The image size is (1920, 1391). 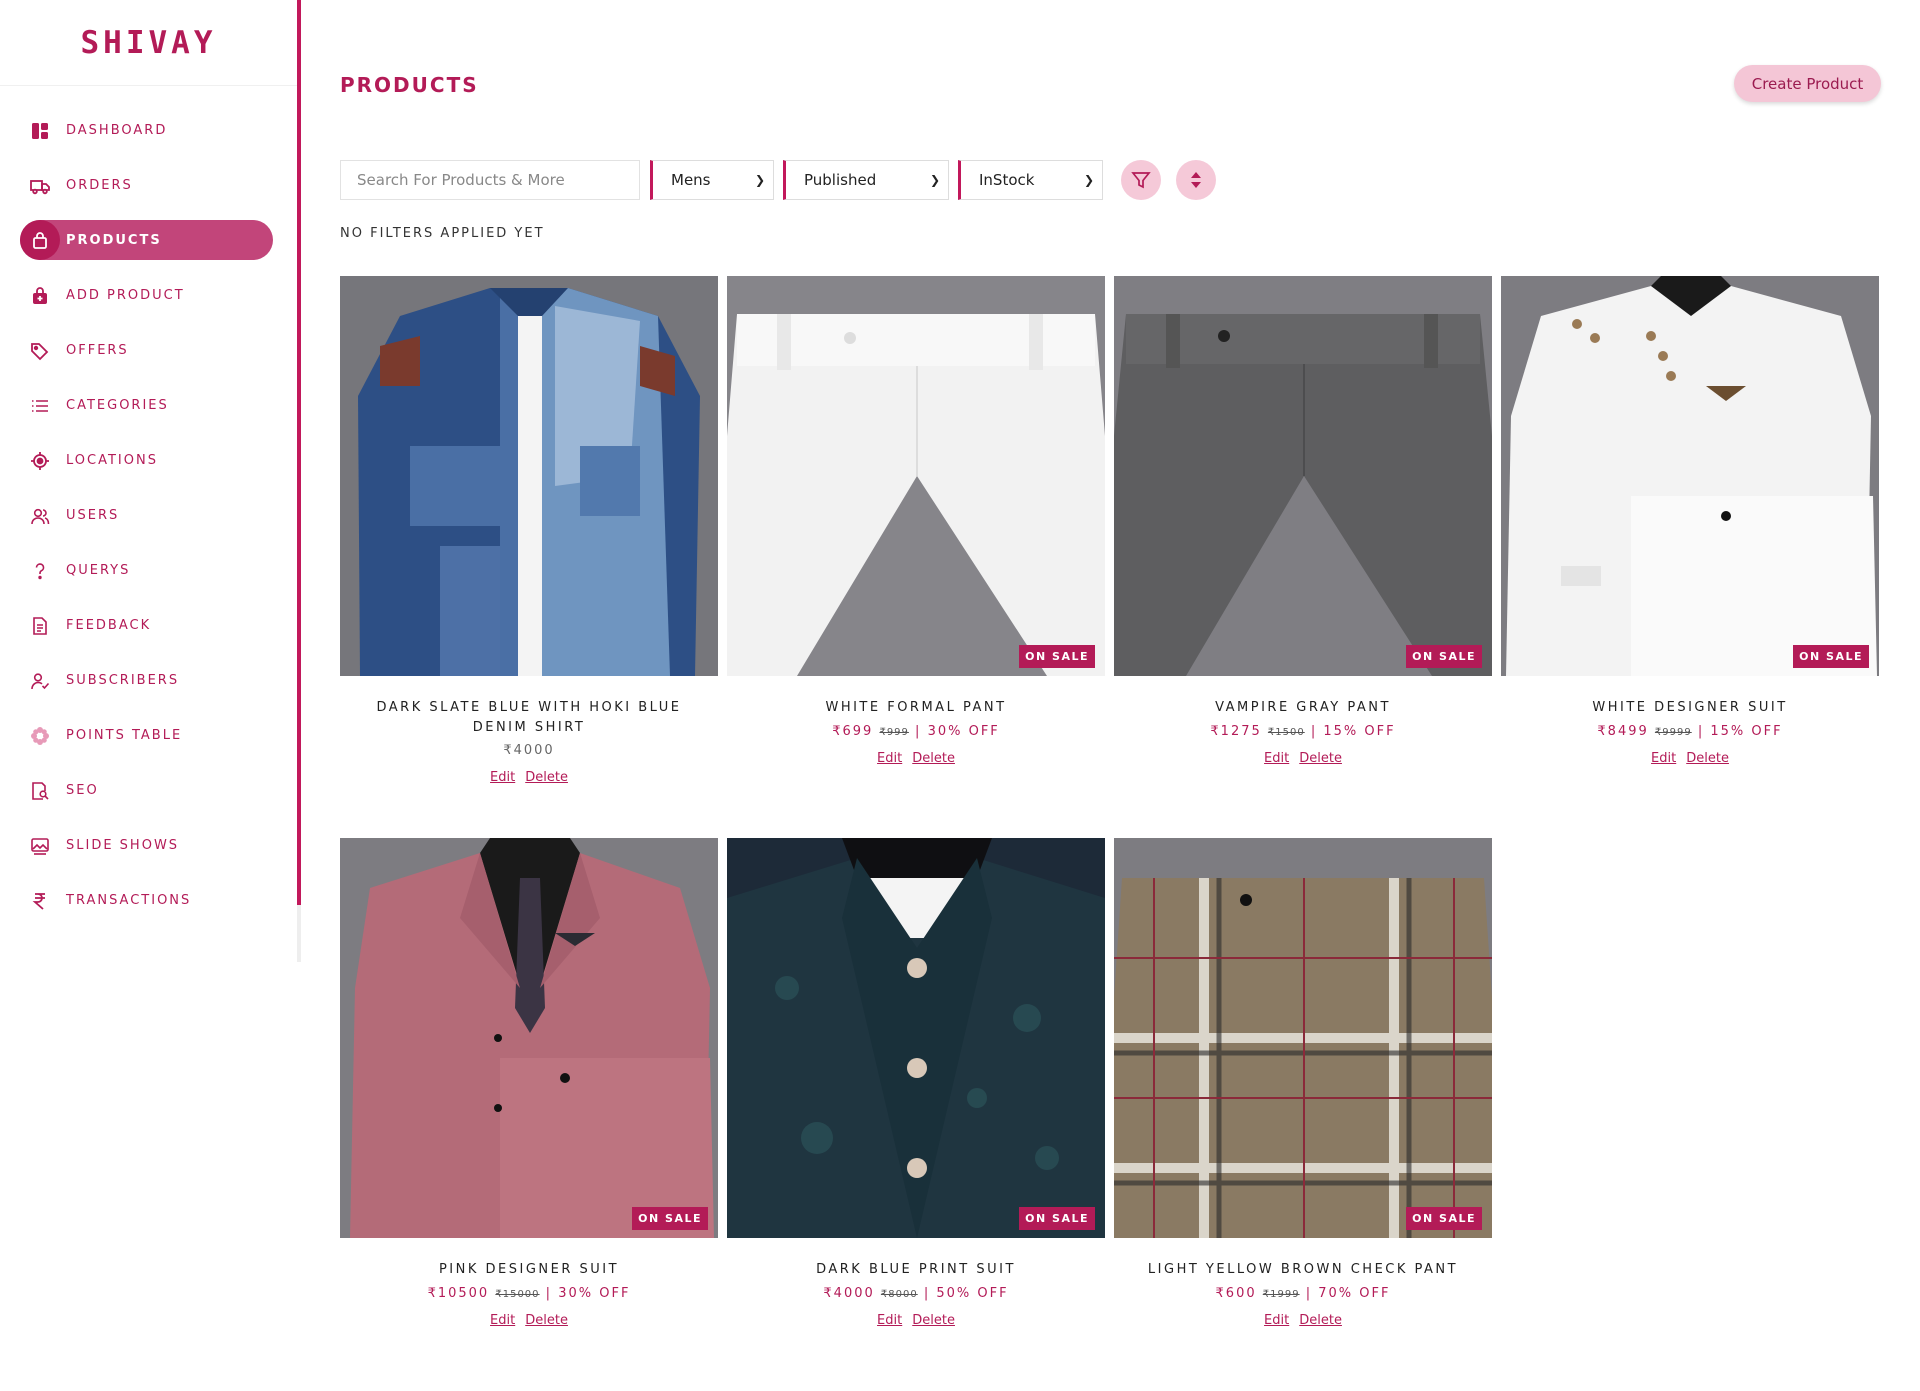 I want to click on gender-select: Mens ❯, so click(x=712, y=180).